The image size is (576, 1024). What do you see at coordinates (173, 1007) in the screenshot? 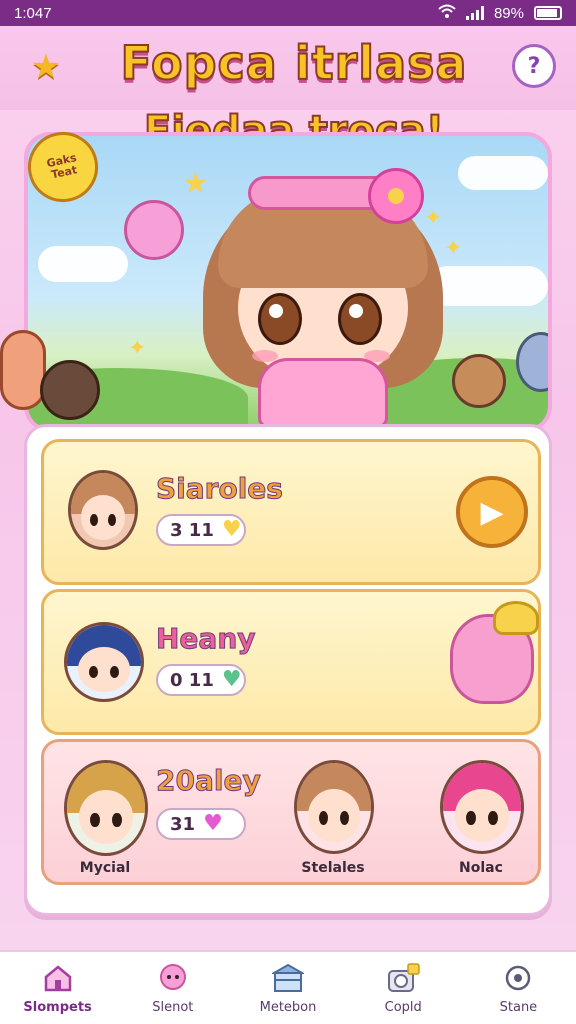
I see `nav-label: Slenot` at bounding box center [173, 1007].